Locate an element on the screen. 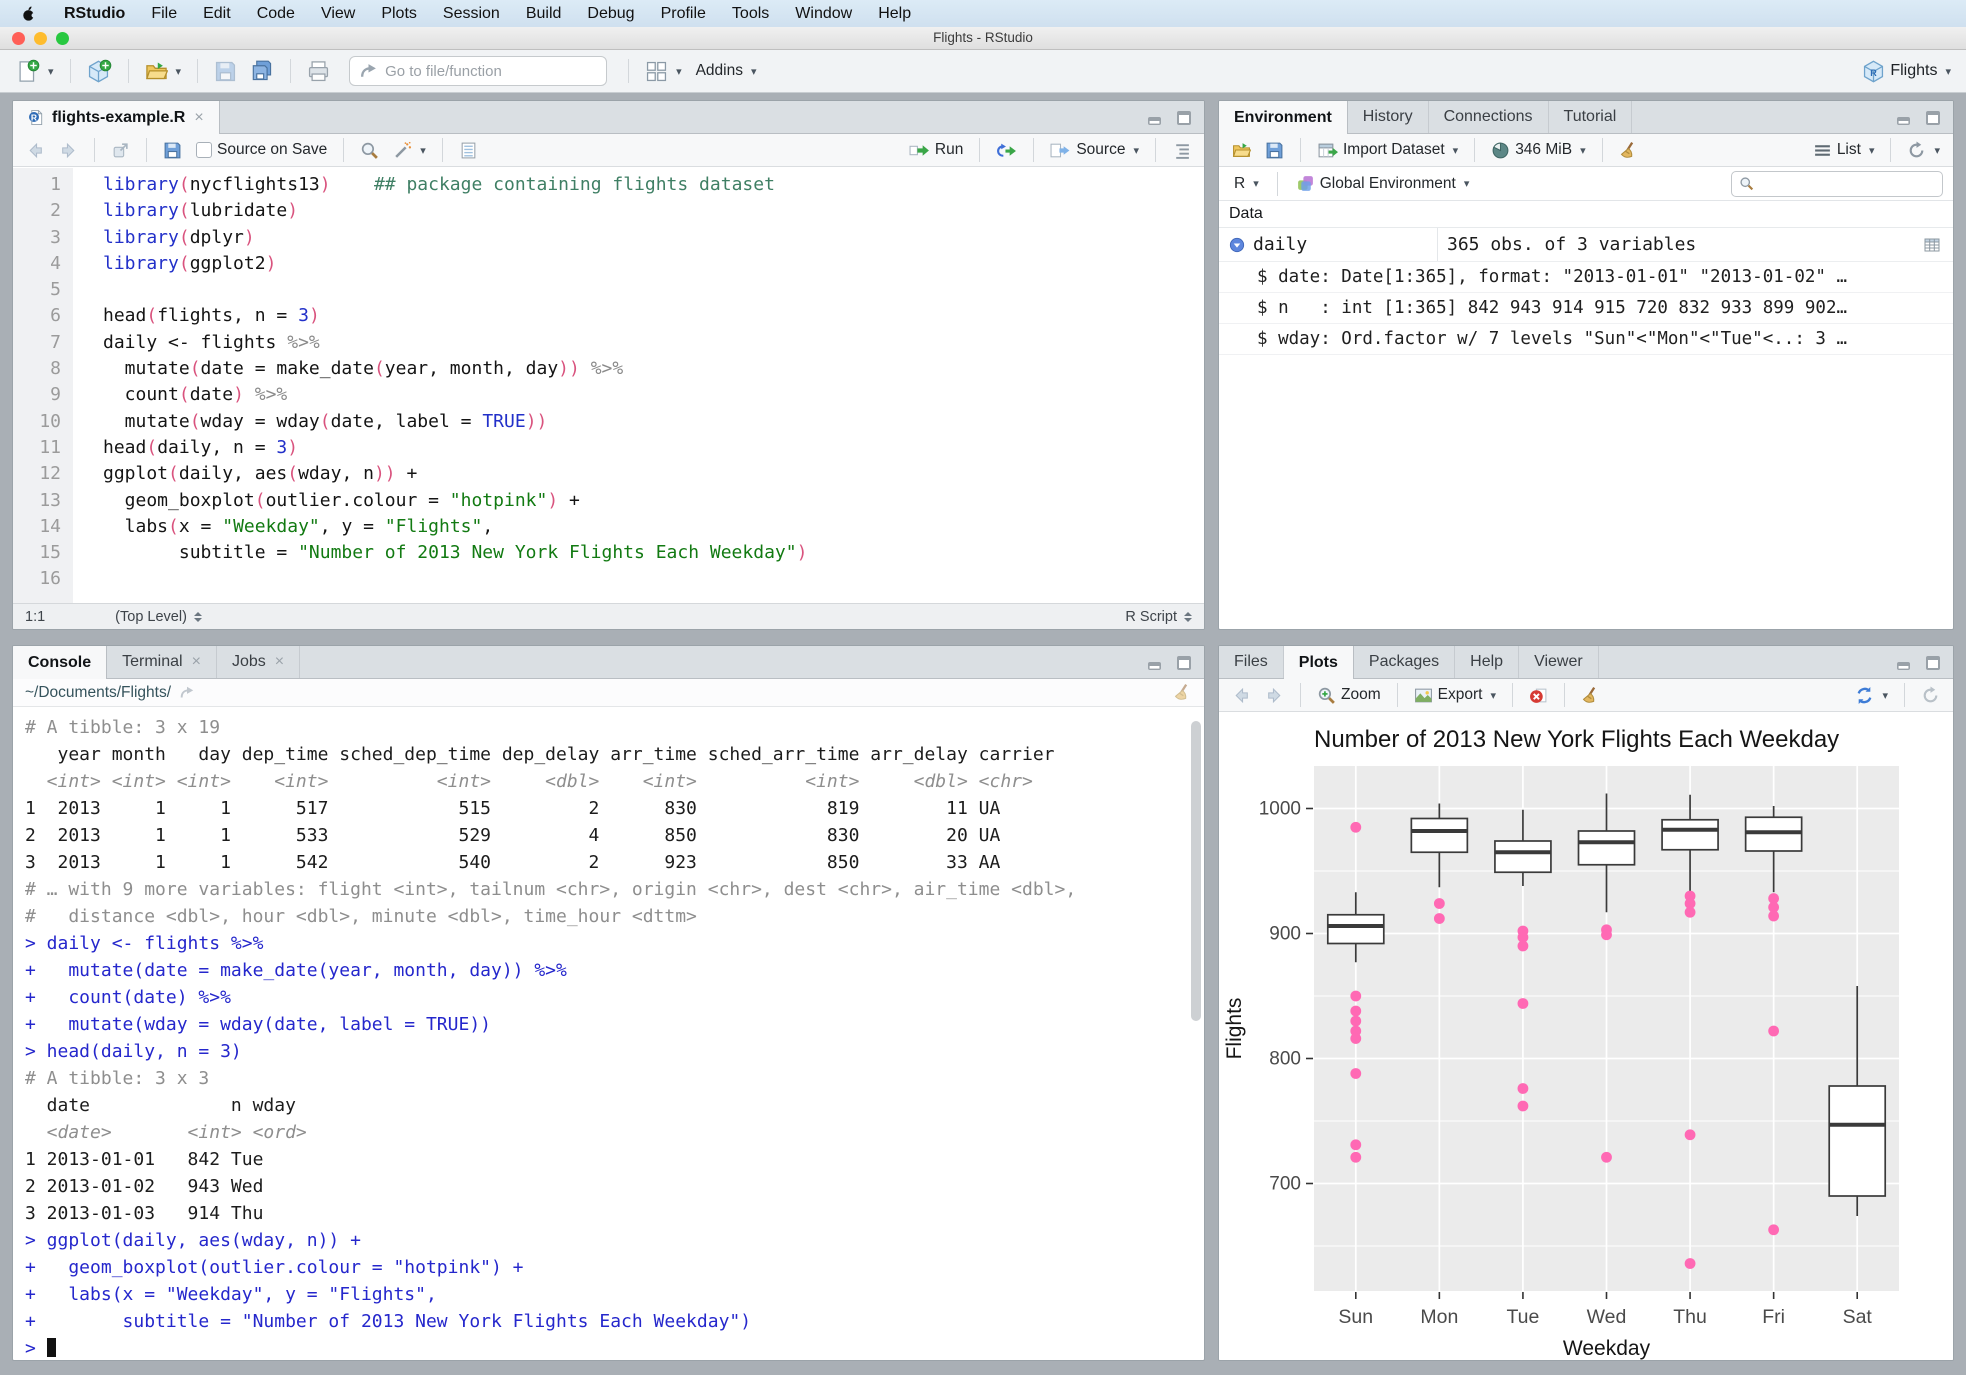 This screenshot has height=1375, width=1966. tab-tutorial: Tutorial is located at coordinates (1591, 117).